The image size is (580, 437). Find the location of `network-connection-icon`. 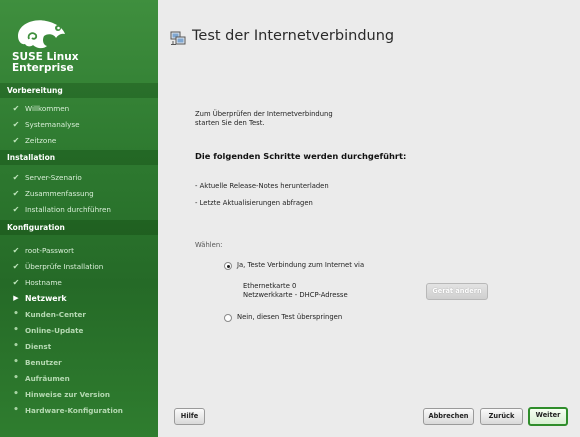

network-connection-icon is located at coordinates (178, 38).